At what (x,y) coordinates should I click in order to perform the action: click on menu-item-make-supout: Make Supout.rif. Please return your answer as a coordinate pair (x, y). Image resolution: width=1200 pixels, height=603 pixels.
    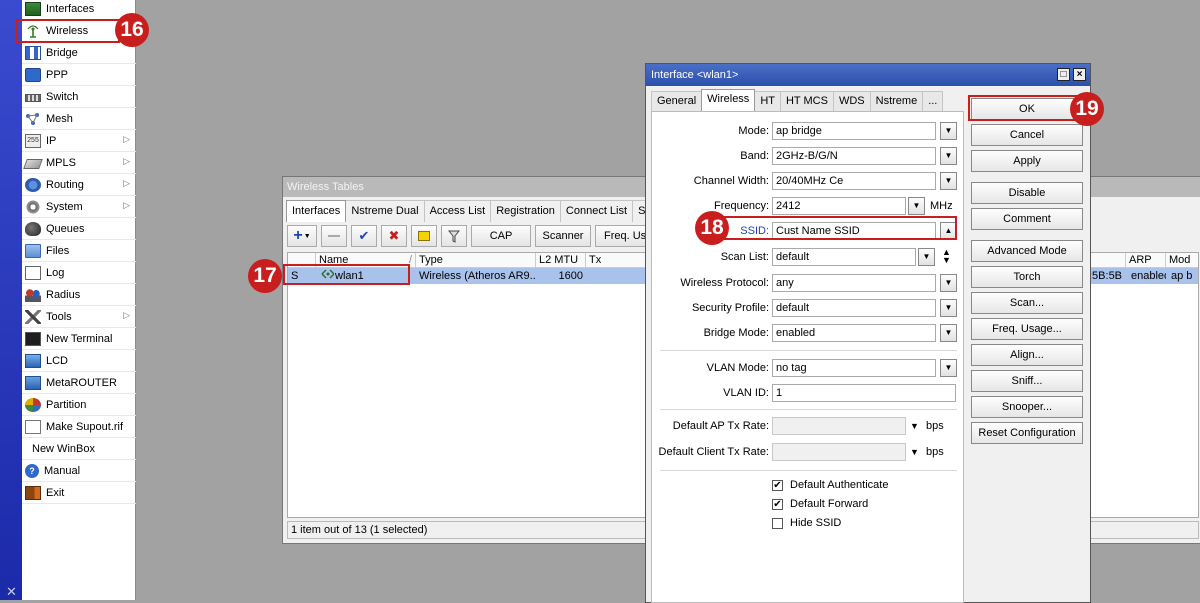
    Looking at the image, I should click on (79, 427).